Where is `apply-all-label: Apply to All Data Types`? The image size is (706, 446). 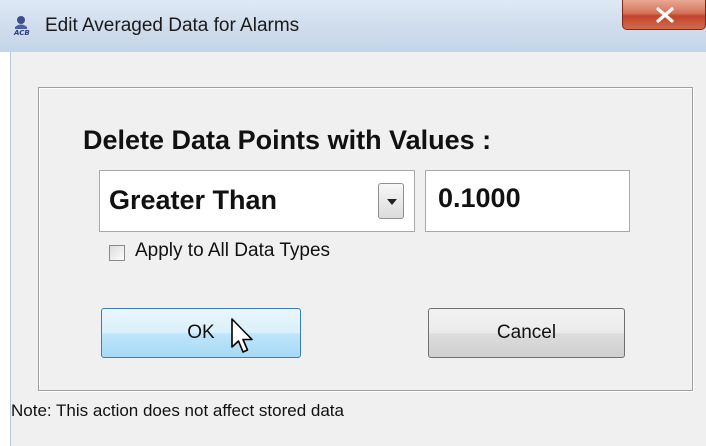
apply-all-label: Apply to All Data Types is located at coordinates (232, 251).